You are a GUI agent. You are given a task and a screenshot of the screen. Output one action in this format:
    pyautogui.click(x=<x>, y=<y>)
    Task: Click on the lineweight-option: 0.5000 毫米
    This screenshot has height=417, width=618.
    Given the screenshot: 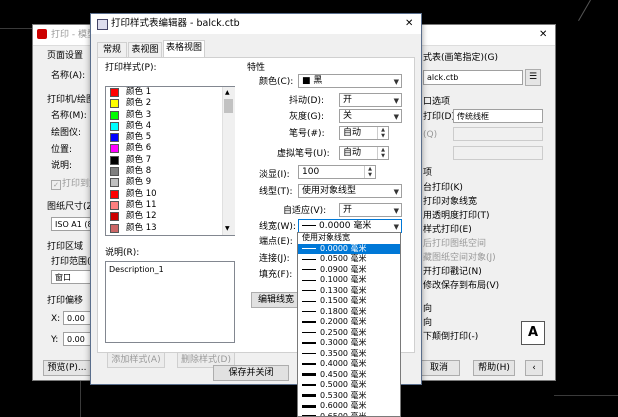 What is the action you would take?
    pyautogui.click(x=349, y=385)
    